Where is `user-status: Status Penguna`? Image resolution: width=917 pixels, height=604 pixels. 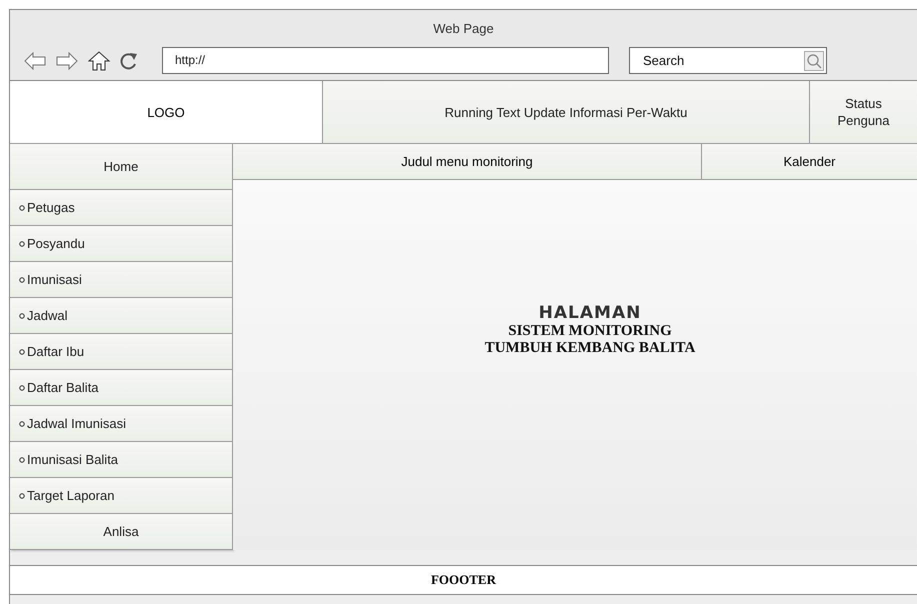
user-status: Status Penguna is located at coordinates (863, 112).